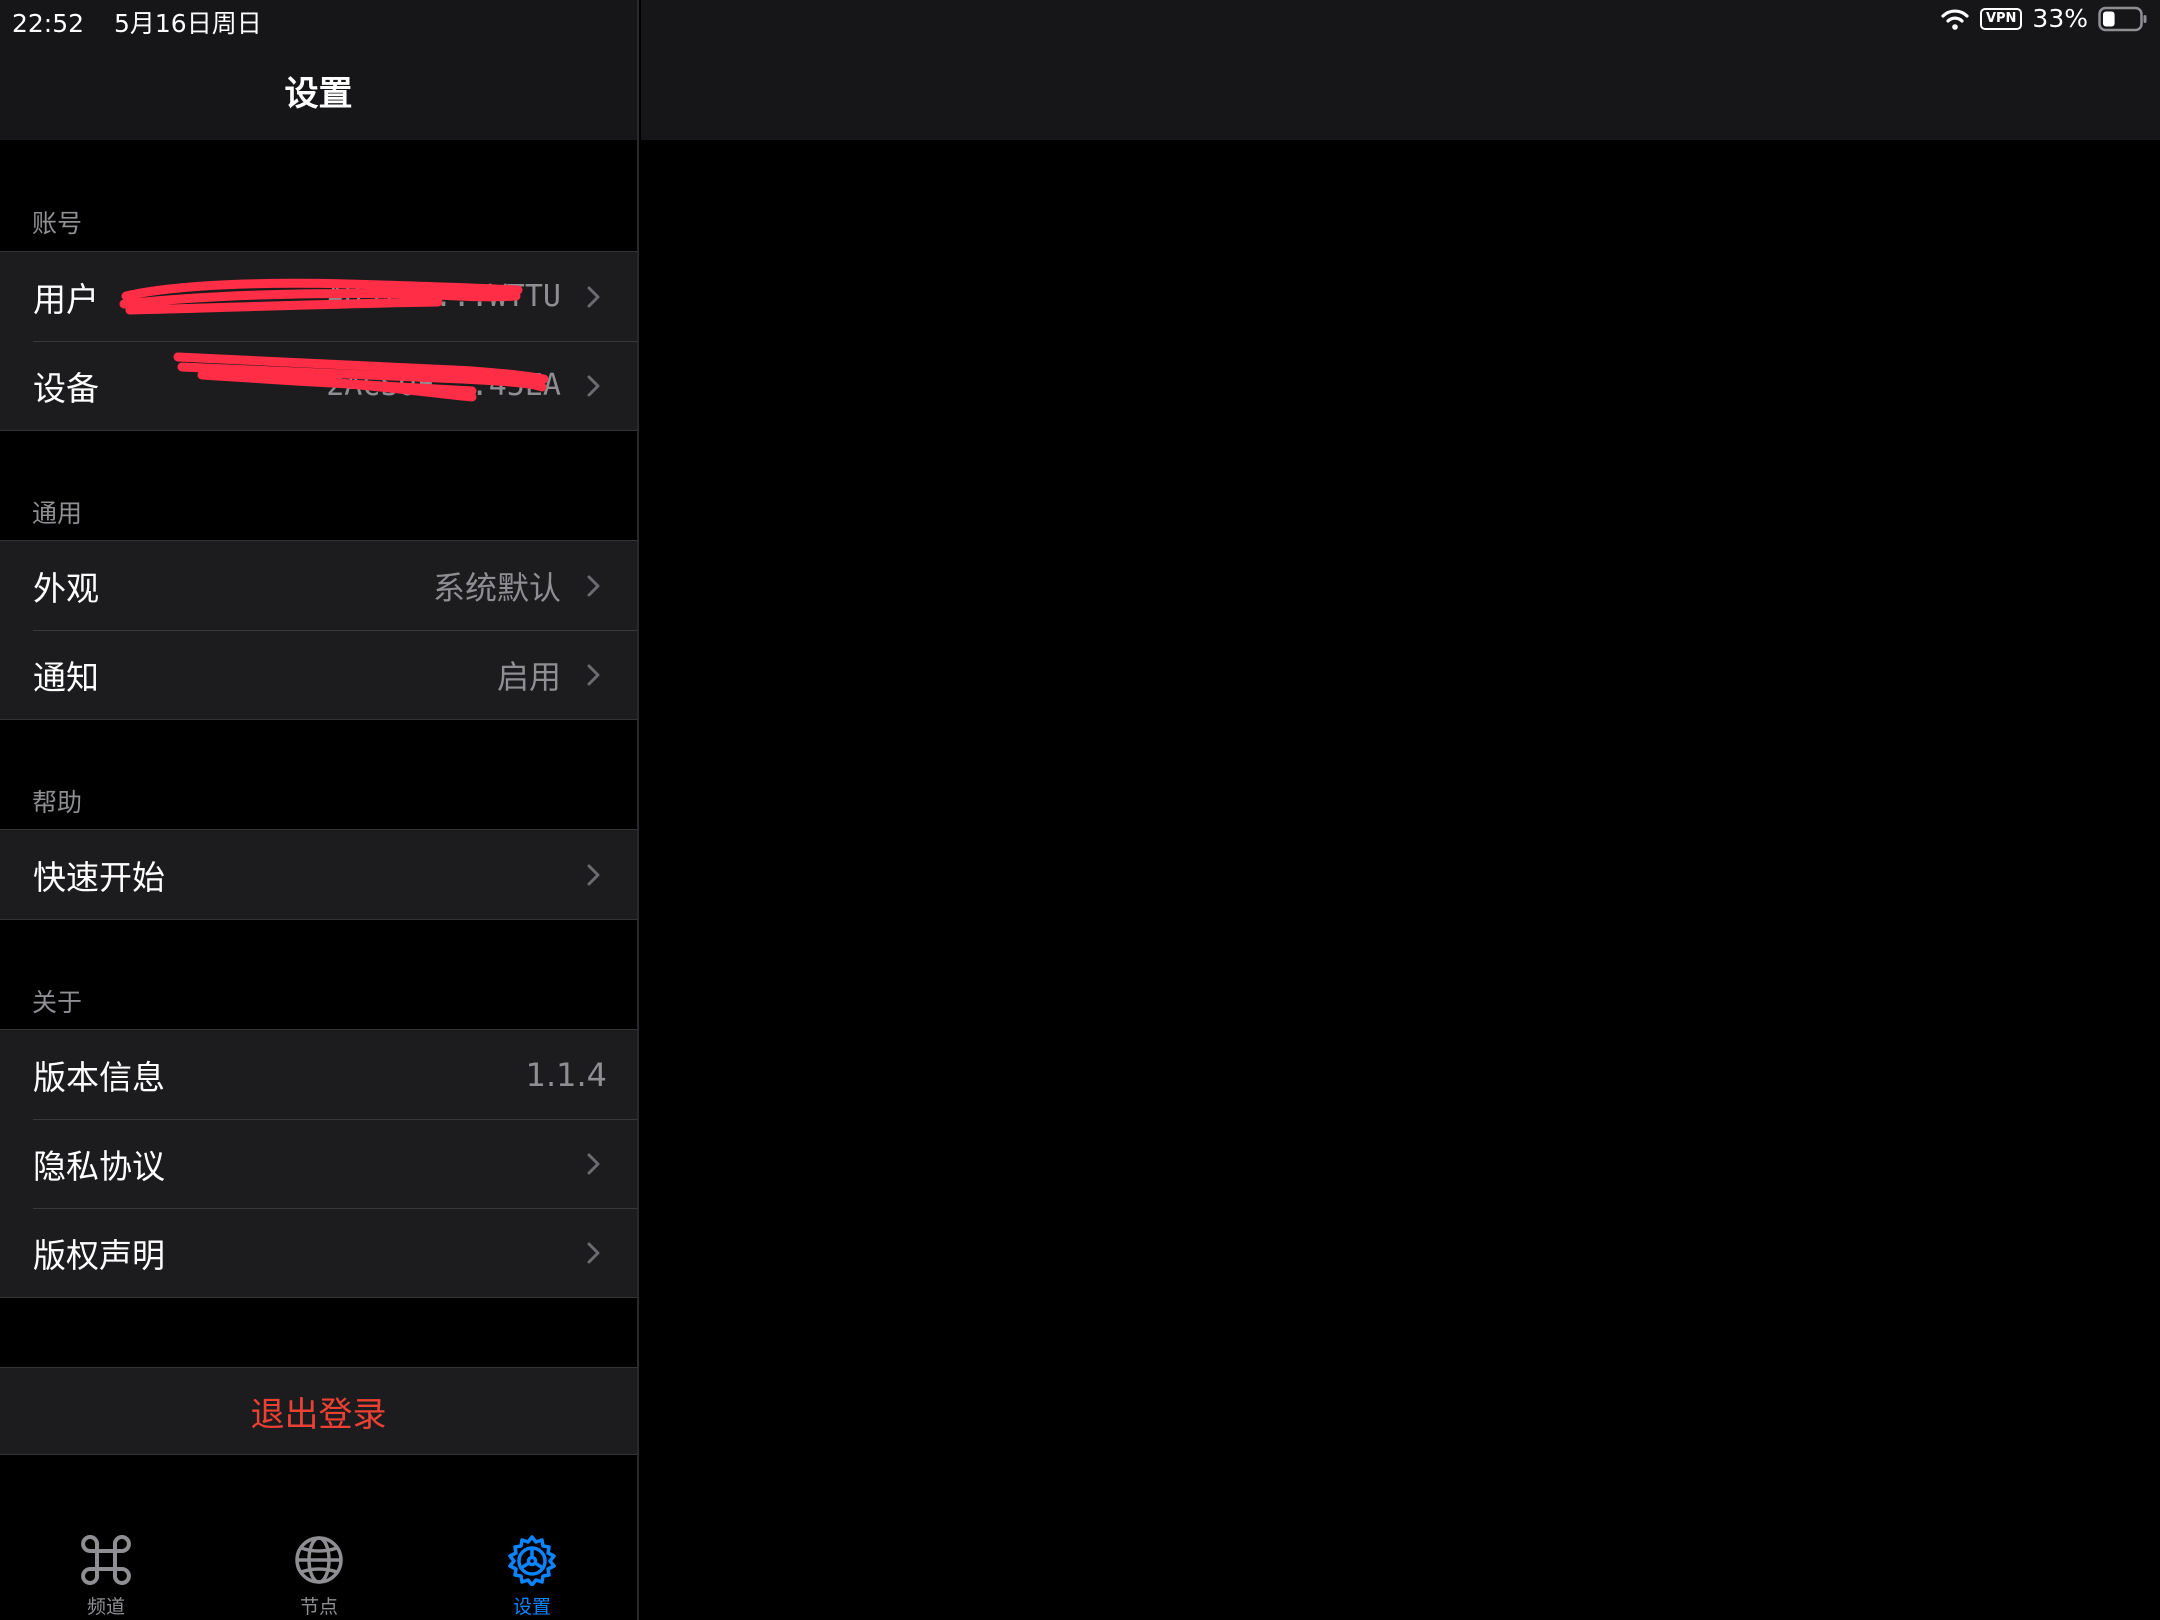 The image size is (2160, 1620). I want to click on tab-nodes: 节点, so click(319, 1576).